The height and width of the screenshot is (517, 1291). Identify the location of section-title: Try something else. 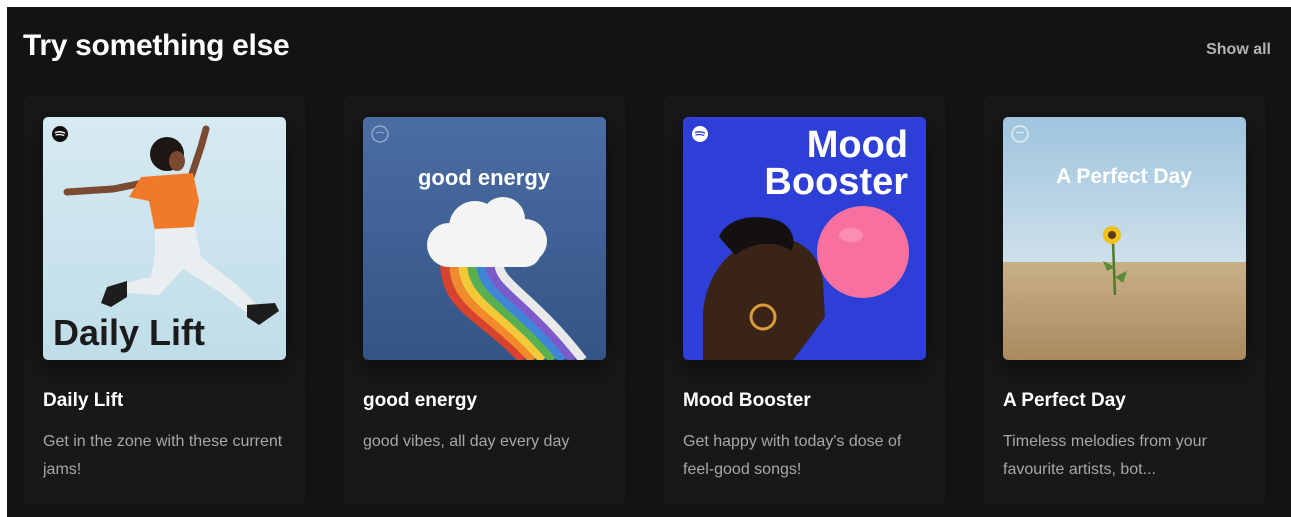
(156, 45).